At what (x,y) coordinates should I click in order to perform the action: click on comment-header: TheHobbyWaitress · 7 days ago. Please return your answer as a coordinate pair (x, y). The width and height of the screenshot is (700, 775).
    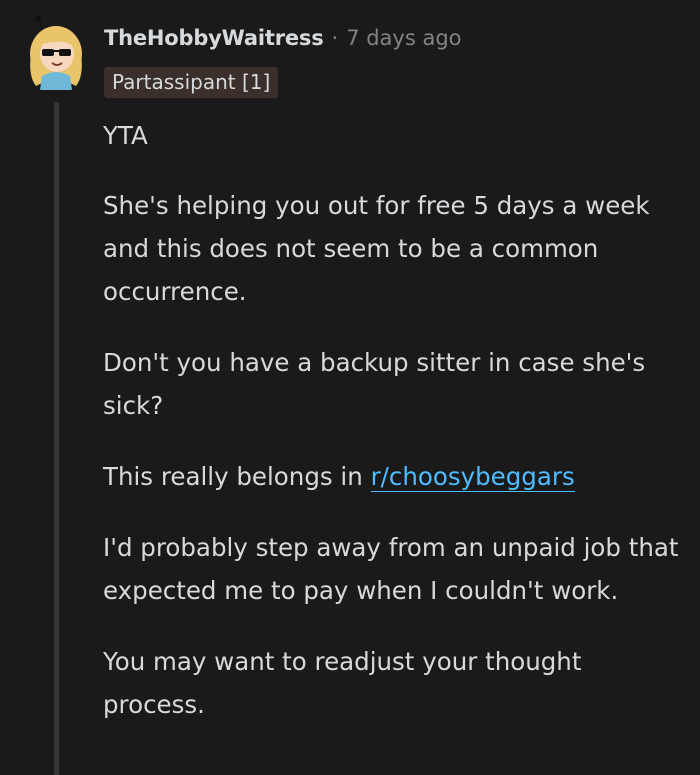
    Looking at the image, I should click on (283, 38).